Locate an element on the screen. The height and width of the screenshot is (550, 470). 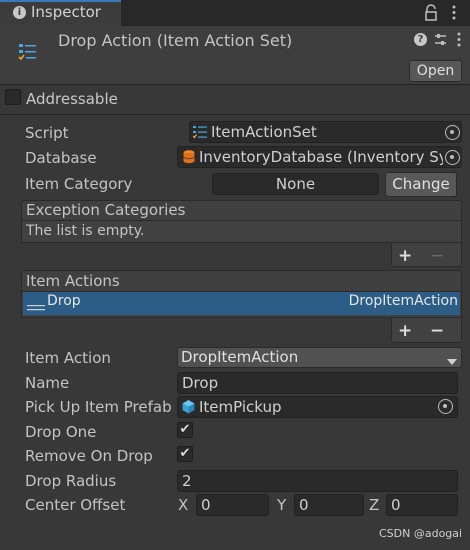
offset-x-input: 0 is located at coordinates (232, 505).